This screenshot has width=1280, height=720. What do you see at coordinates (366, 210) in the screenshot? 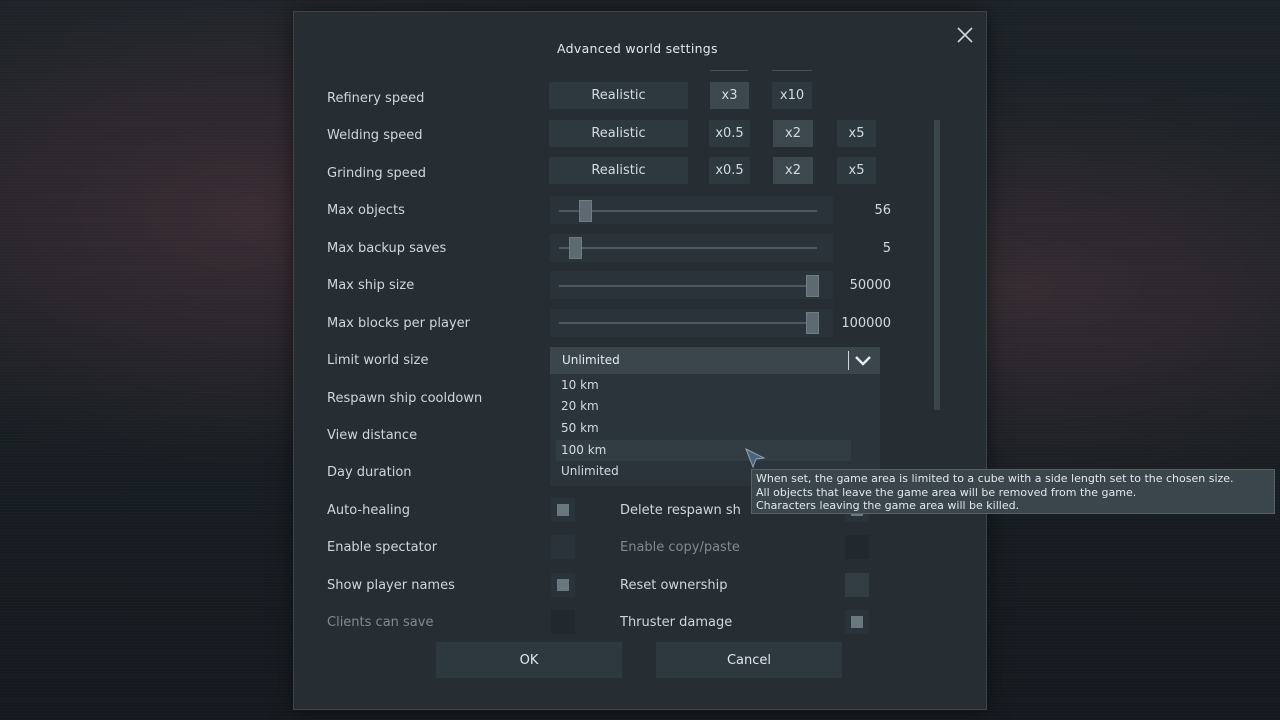
I see `max-objects-label: Max objects` at bounding box center [366, 210].